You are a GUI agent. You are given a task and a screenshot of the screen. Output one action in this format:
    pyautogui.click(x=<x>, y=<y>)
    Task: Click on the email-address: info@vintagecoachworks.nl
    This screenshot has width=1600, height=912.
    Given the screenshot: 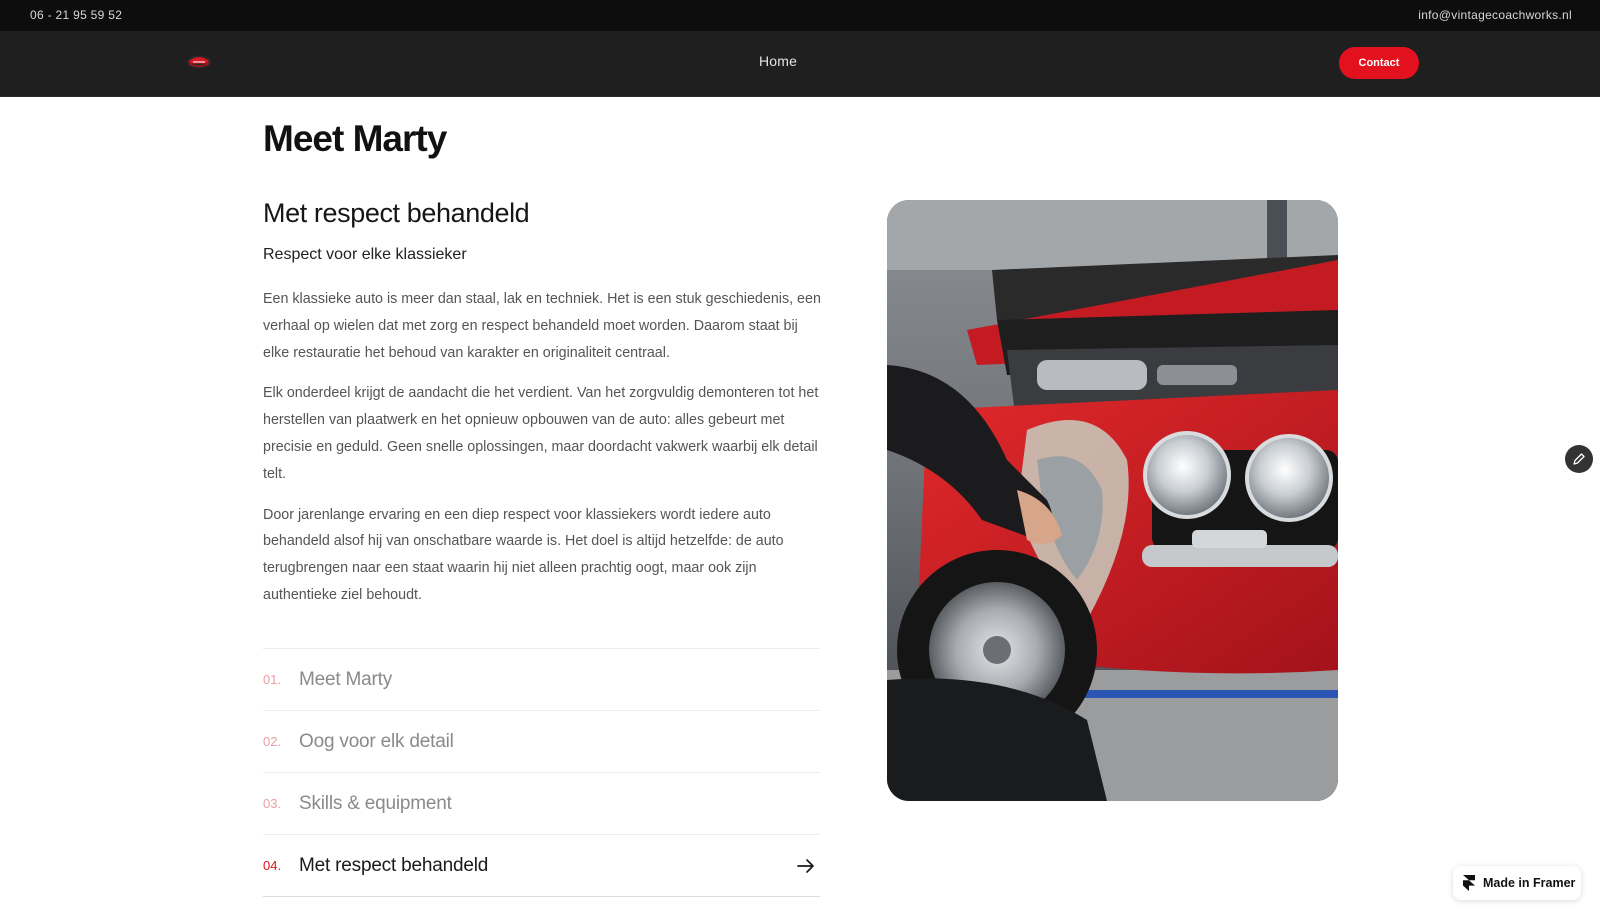 What is the action you would take?
    pyautogui.click(x=1495, y=15)
    